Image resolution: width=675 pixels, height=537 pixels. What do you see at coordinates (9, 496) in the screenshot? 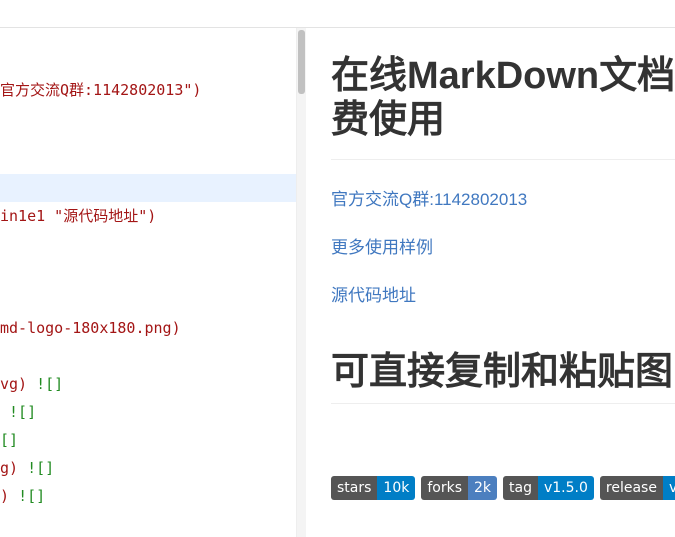
I see `code-token: )` at bounding box center [9, 496].